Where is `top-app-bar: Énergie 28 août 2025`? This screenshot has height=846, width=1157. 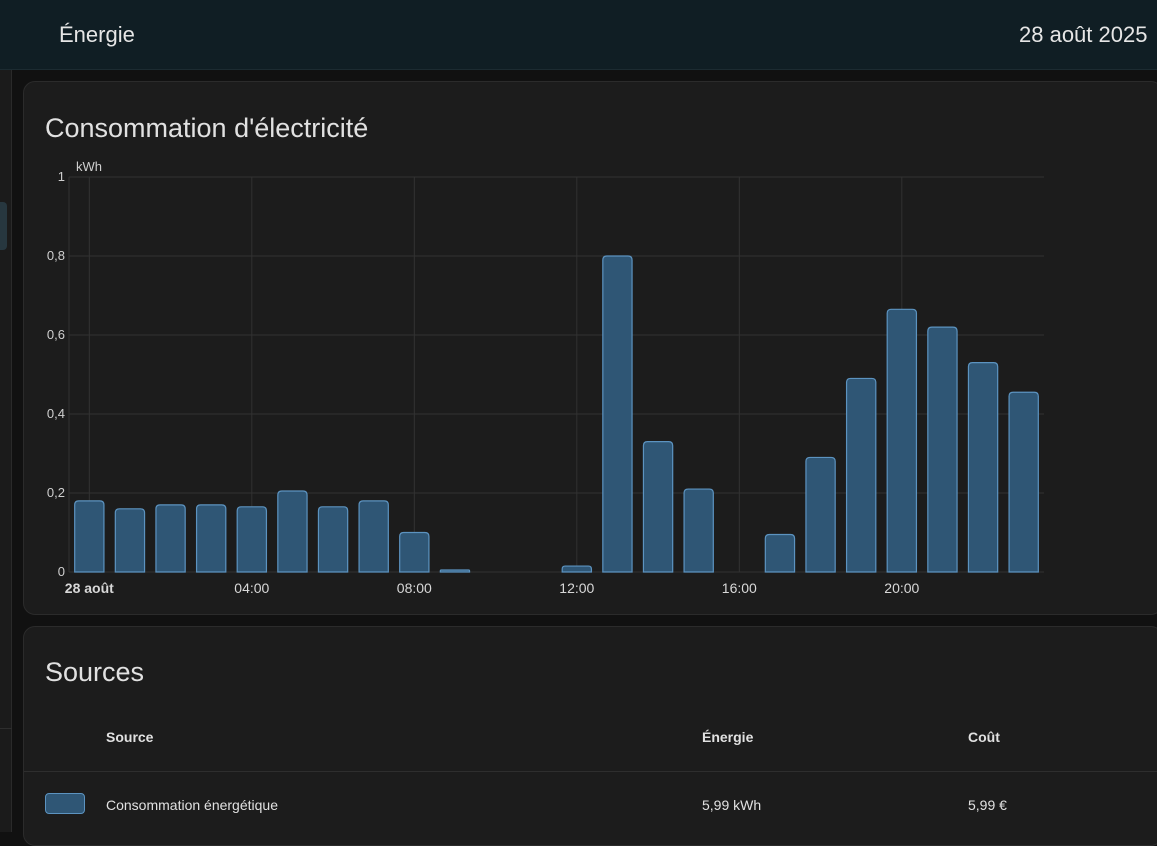
top-app-bar: Énergie 28 août 2025 is located at coordinates (578, 35).